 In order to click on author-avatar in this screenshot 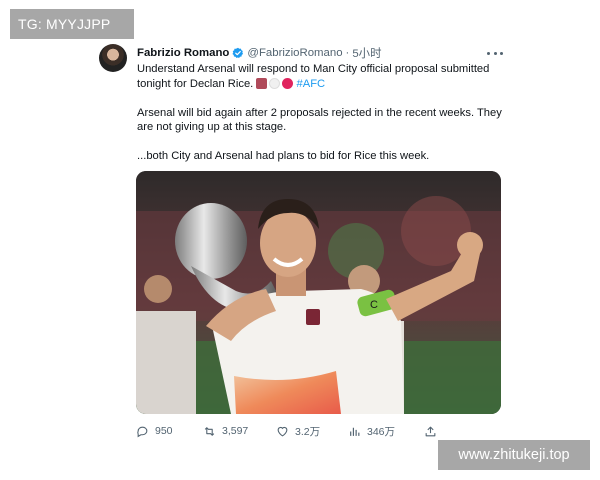, I will do `click(113, 58)`.